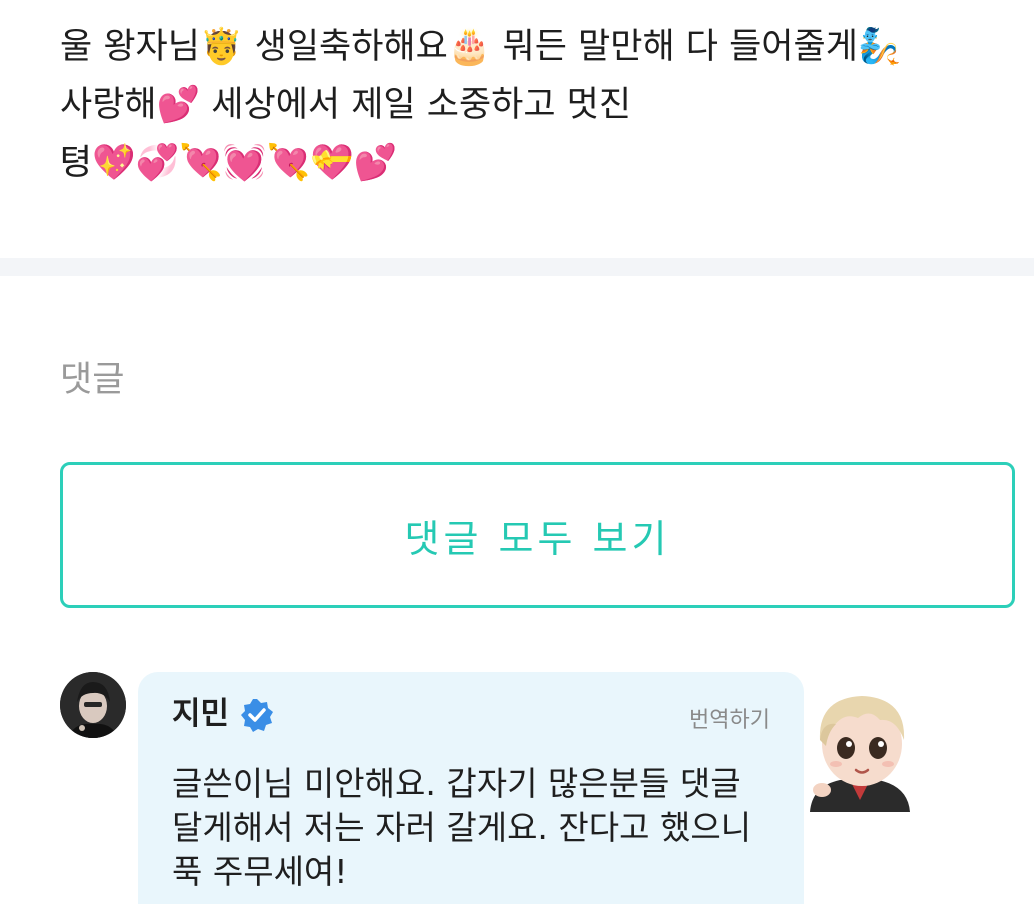  Describe the element at coordinates (456, 783) in the screenshot. I see `comment-line-1: 글쓴이님 미안해요. 갑자기 많은분들 댓글` at that location.